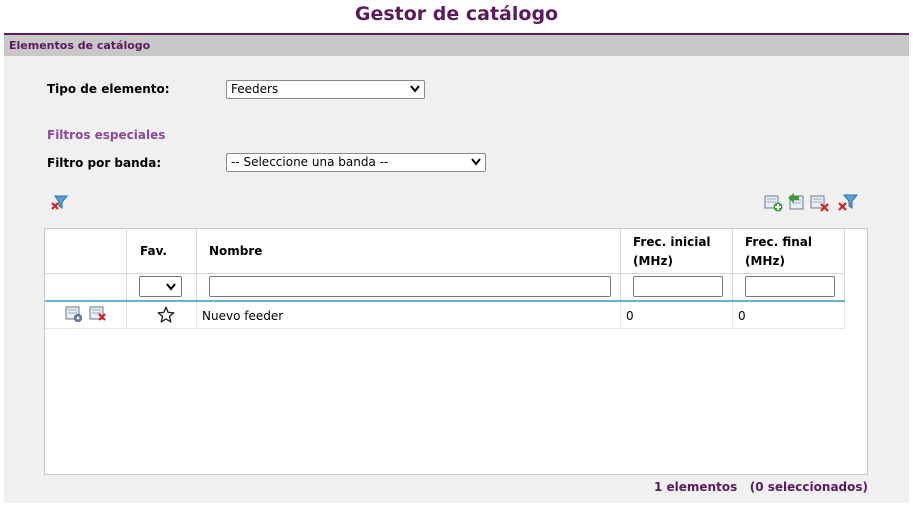  What do you see at coordinates (765, 261) in the screenshot?
I see `header-frec-final-unit: (MHz)` at bounding box center [765, 261].